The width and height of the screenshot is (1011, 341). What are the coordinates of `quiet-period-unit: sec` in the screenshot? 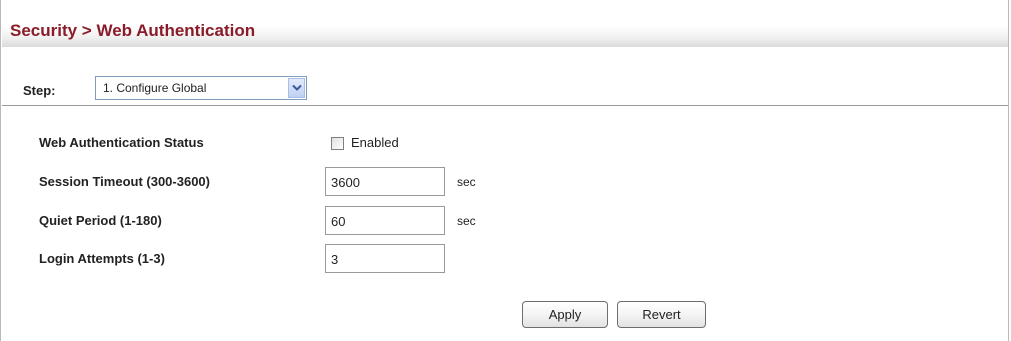 It's located at (466, 221).